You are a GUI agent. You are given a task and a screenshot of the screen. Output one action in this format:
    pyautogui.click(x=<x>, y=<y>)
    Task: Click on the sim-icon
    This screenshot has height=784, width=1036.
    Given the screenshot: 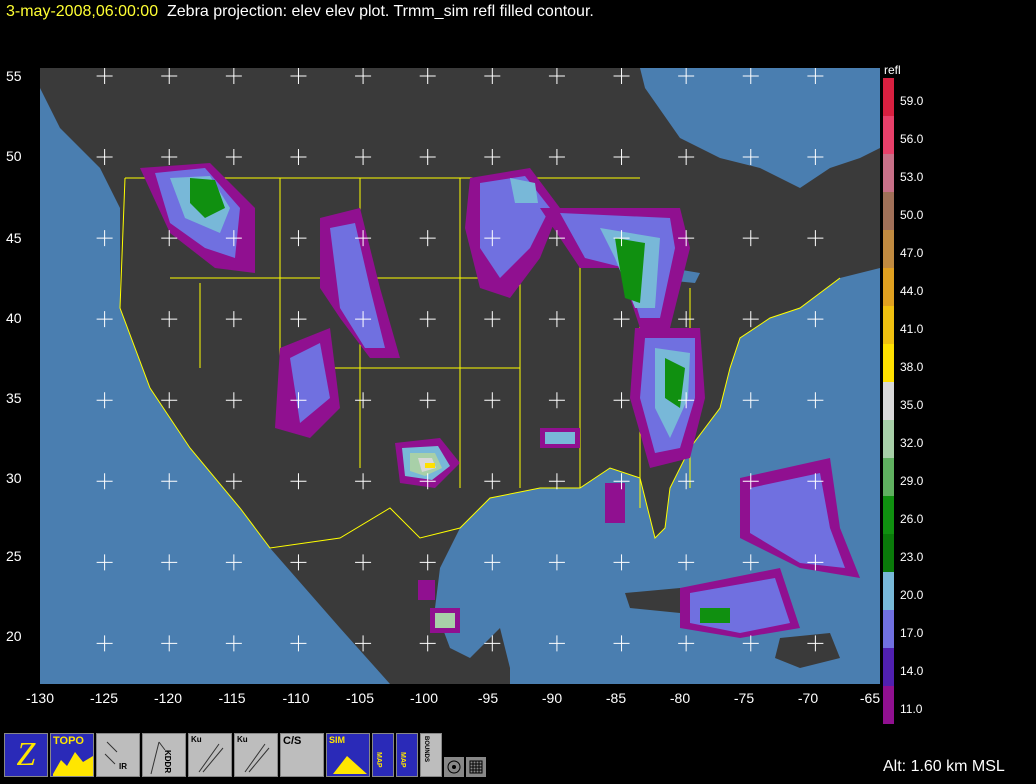 What is the action you would take?
    pyautogui.click(x=350, y=765)
    